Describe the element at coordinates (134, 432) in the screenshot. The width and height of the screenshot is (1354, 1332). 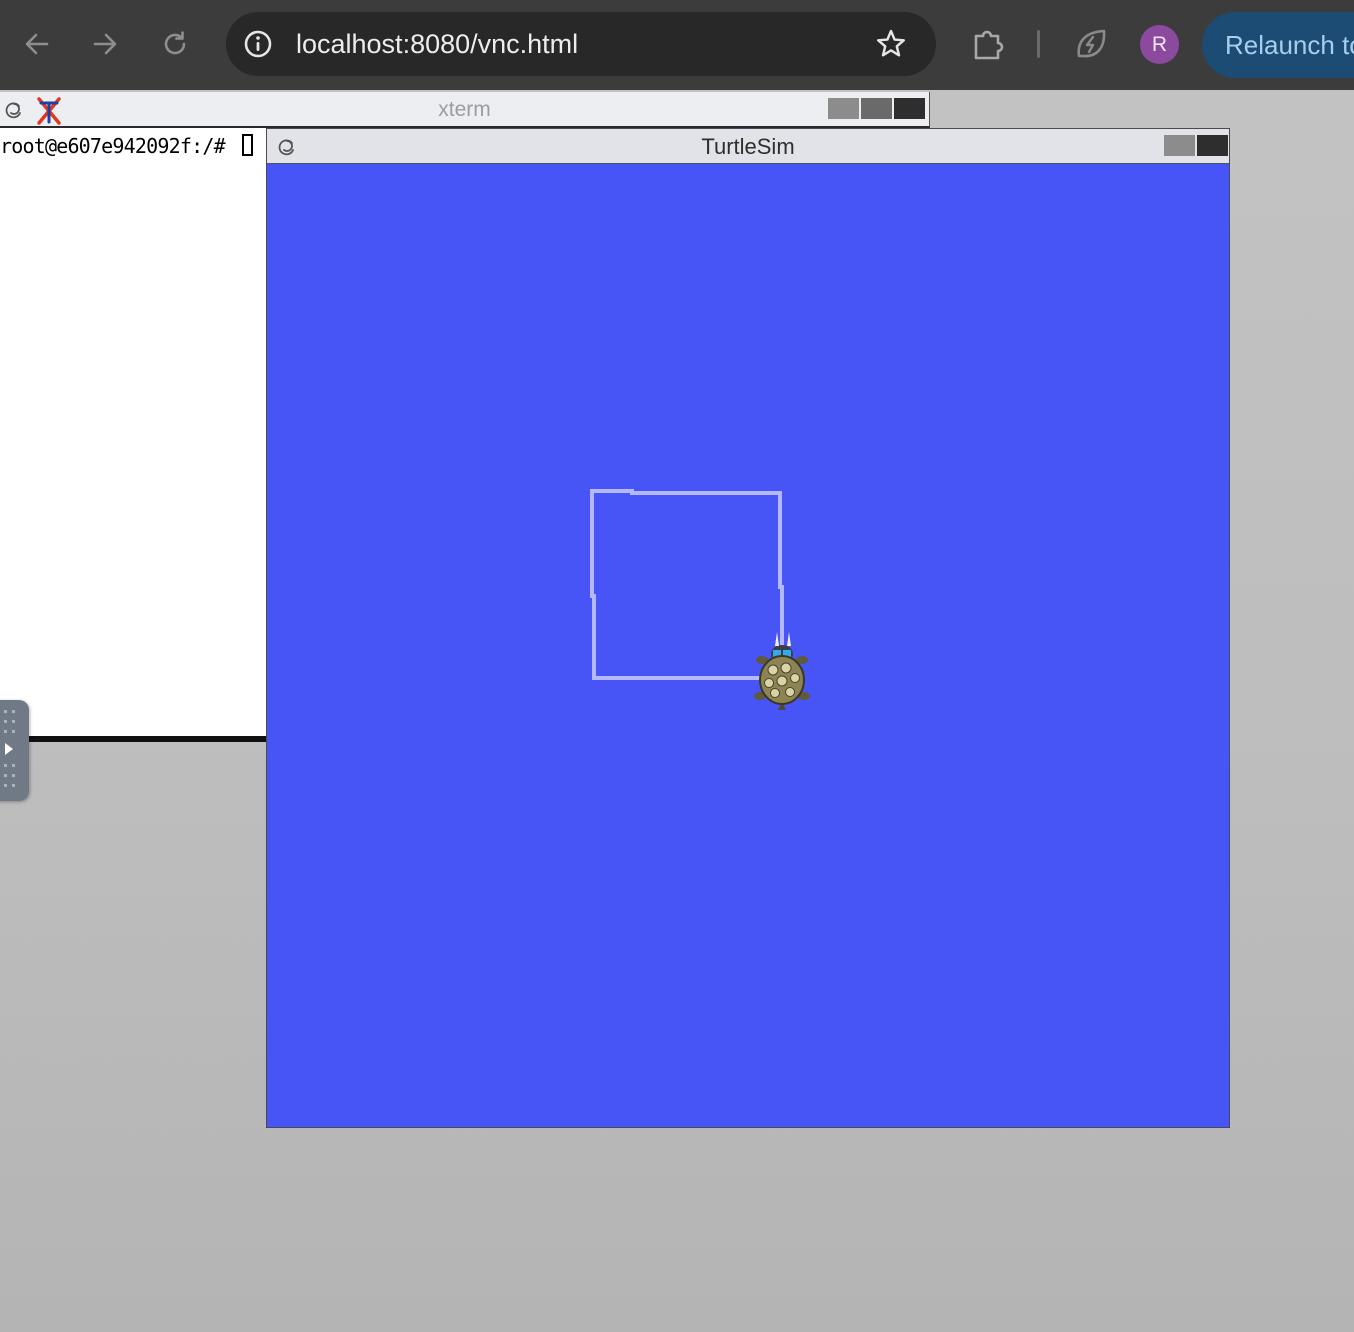
I see `xterm-terminal: root@e607e942092f:/#` at that location.